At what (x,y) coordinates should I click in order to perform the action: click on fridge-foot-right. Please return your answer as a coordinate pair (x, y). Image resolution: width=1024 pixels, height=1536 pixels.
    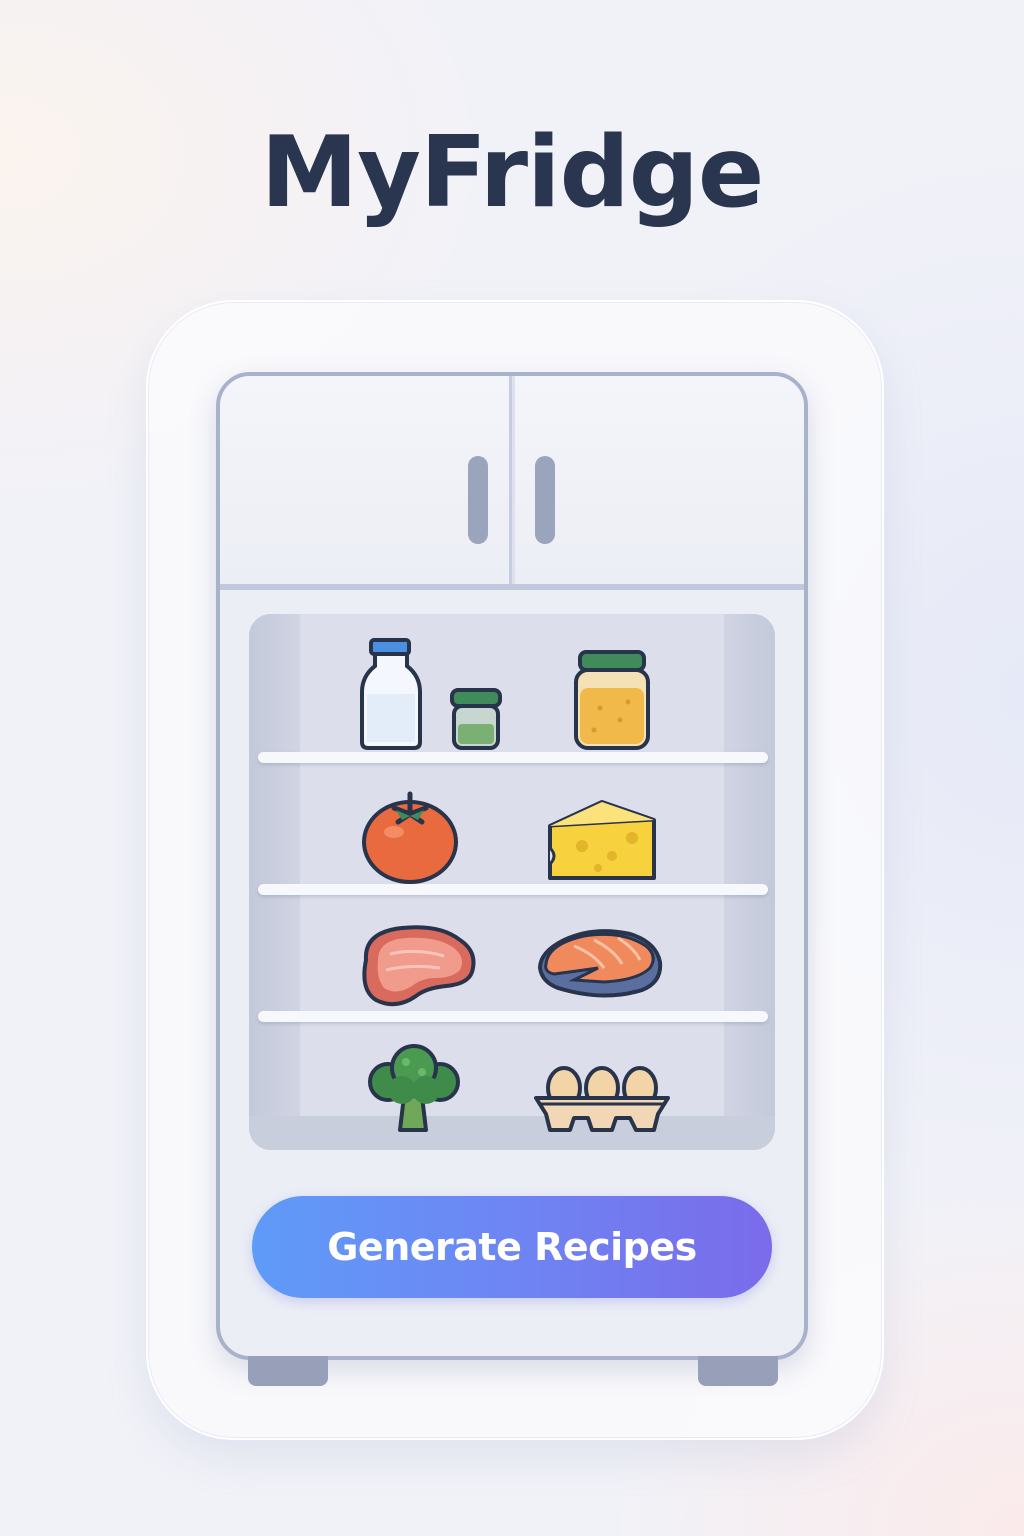
    Looking at the image, I should click on (738, 1371).